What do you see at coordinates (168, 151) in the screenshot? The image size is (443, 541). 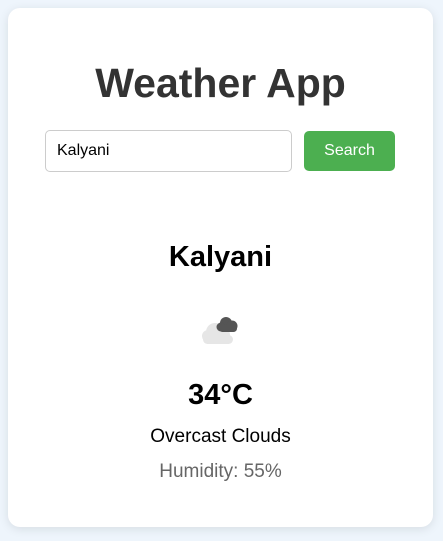 I see `city-search-input` at bounding box center [168, 151].